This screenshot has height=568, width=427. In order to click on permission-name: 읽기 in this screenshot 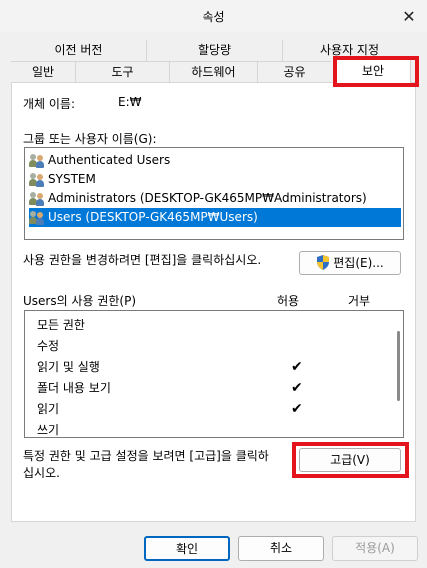, I will do `click(48, 409)`.